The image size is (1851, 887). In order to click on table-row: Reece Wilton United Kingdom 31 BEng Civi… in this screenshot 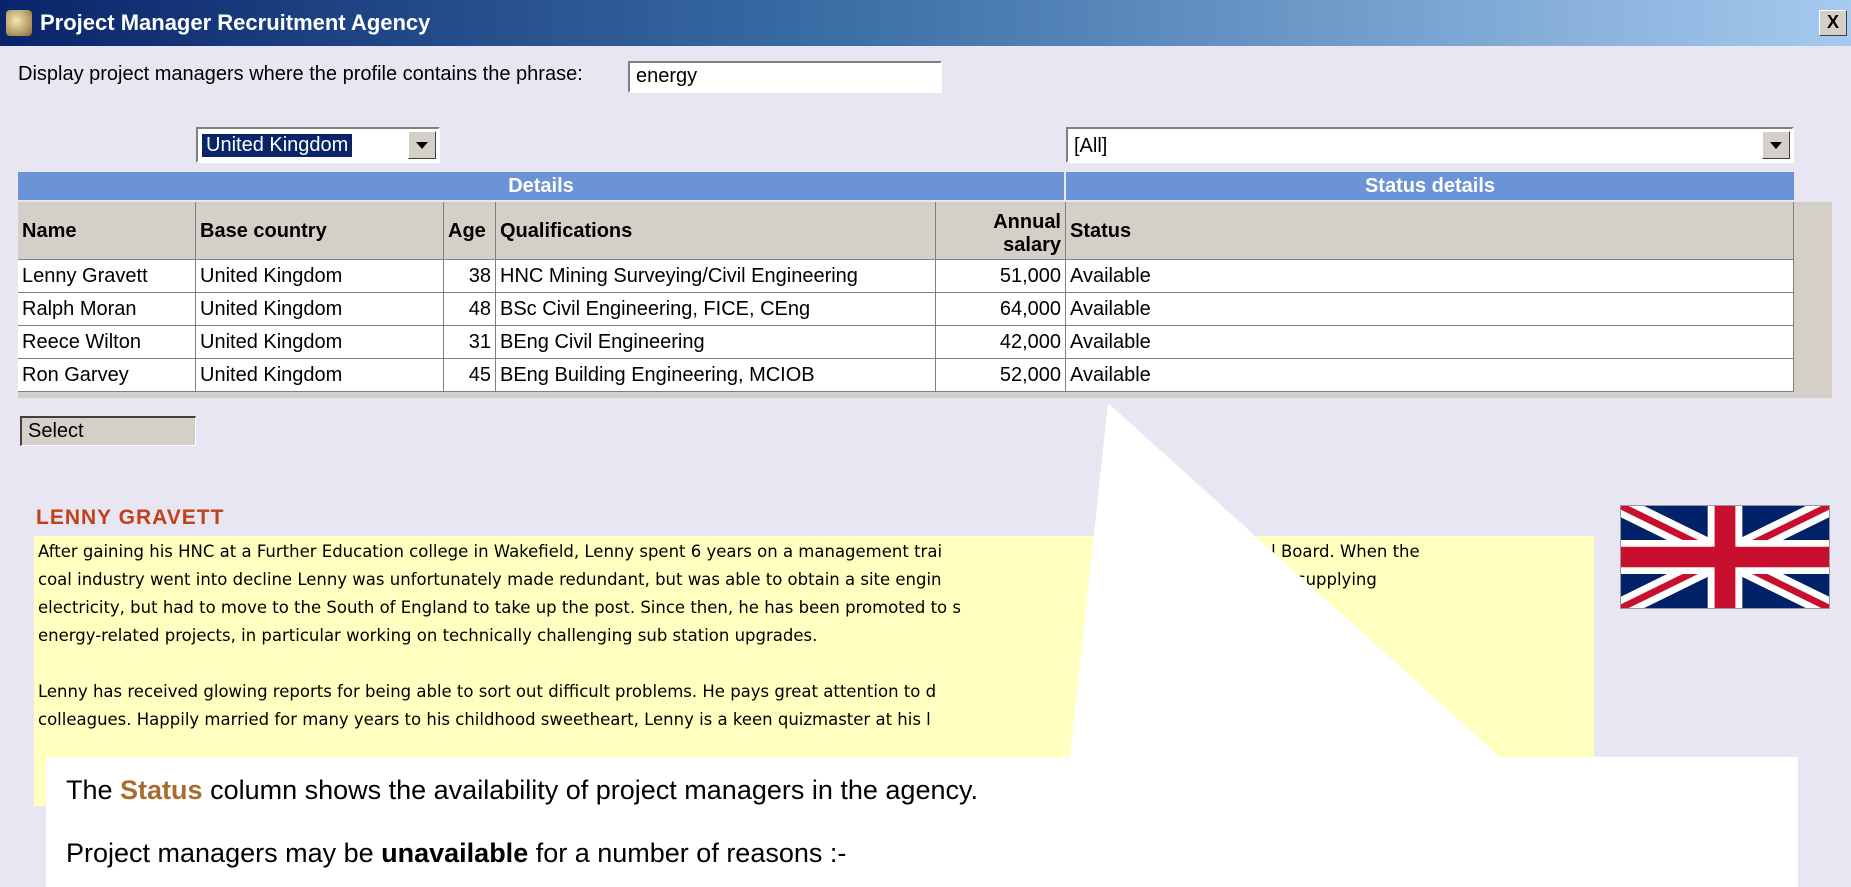, I will do `click(906, 342)`.